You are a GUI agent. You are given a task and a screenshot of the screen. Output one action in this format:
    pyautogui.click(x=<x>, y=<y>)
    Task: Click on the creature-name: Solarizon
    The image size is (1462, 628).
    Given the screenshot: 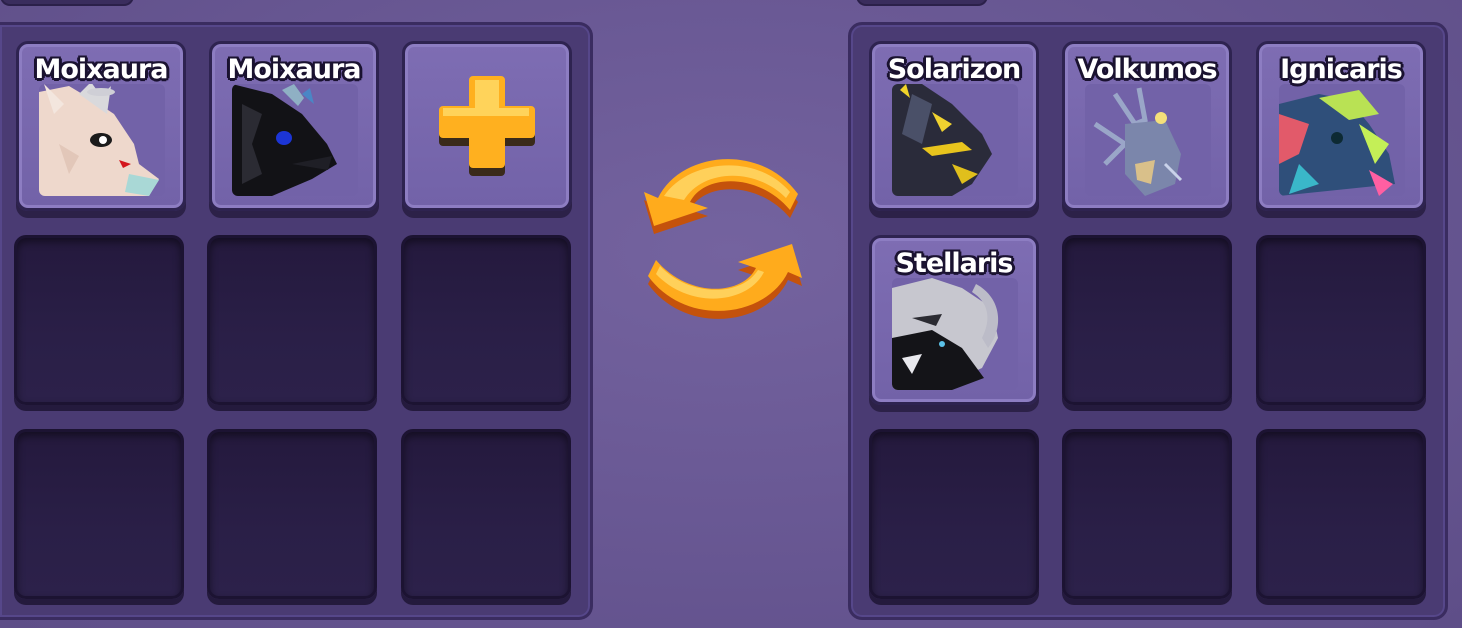 What is the action you would take?
    pyautogui.click(x=954, y=69)
    